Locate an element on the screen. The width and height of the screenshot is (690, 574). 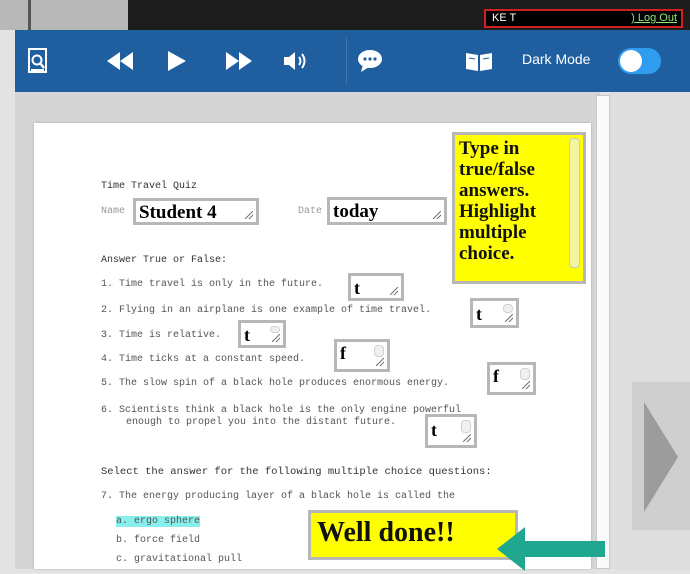
toolbar-separator is located at coordinates (346, 61).